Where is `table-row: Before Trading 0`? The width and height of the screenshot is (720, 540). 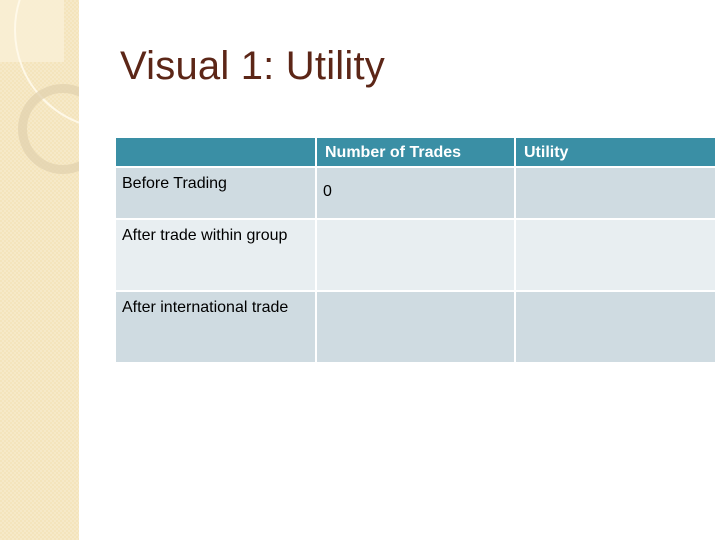 table-row: Before Trading 0 is located at coordinates (415, 192).